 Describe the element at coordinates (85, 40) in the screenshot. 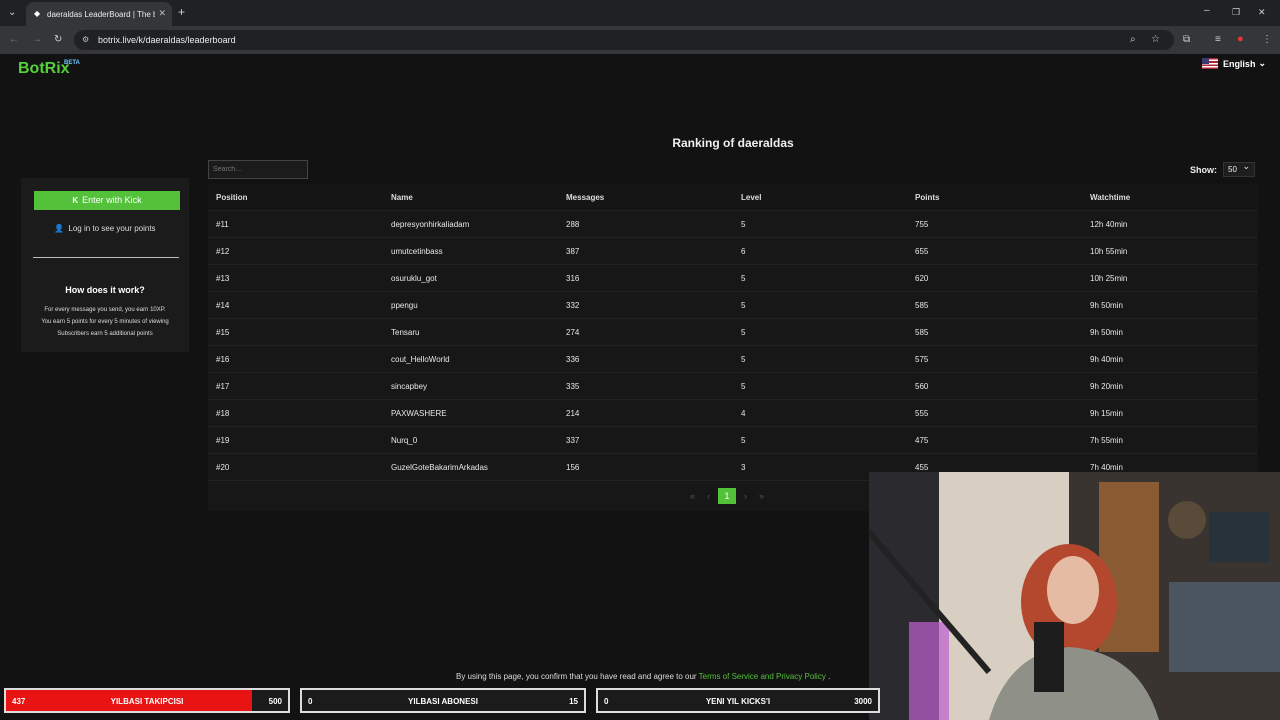

I see `site-info-icon: ⚙` at that location.